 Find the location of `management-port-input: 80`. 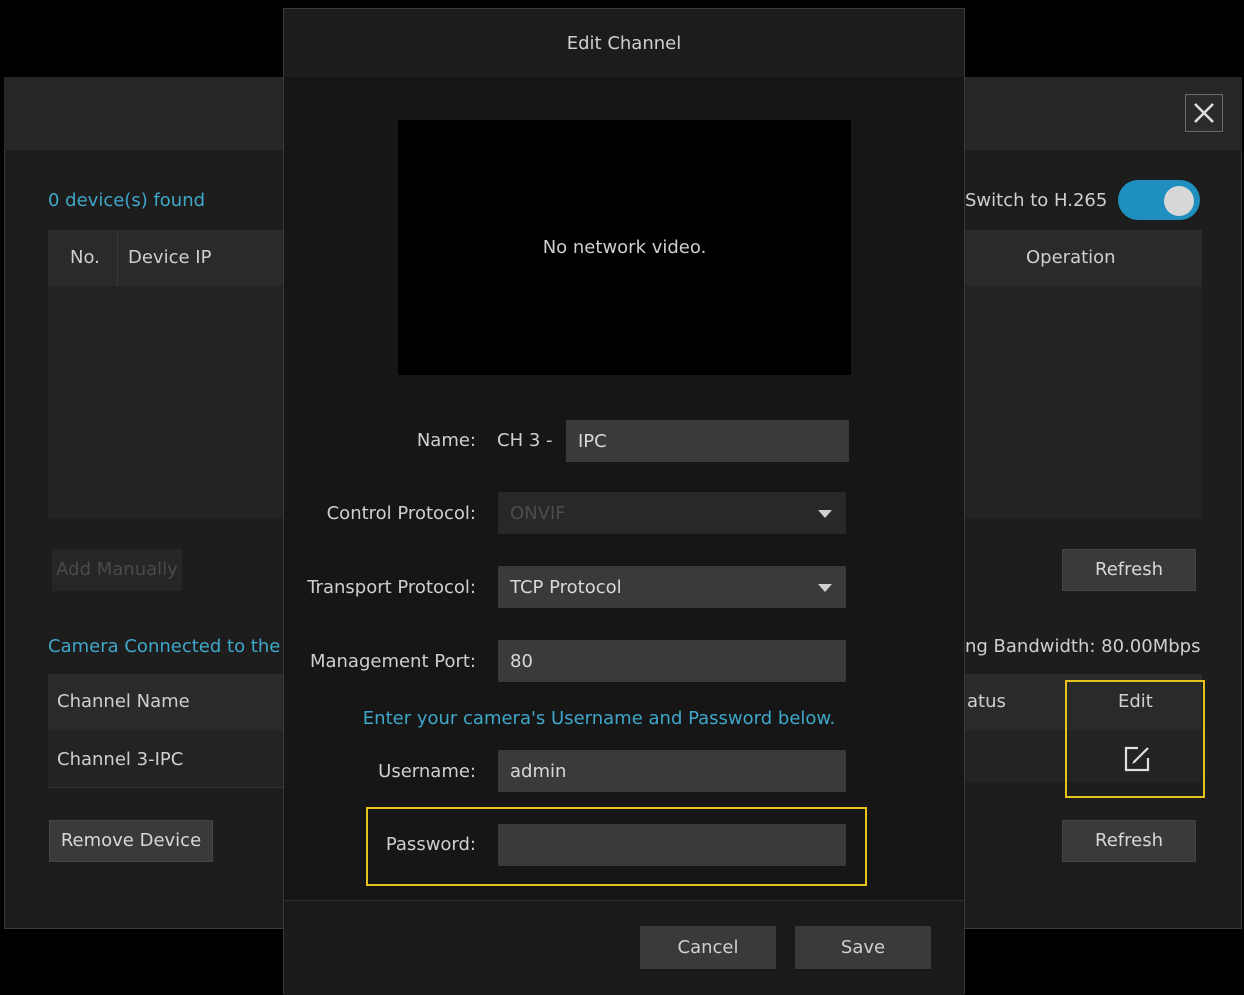

management-port-input: 80 is located at coordinates (672, 661).